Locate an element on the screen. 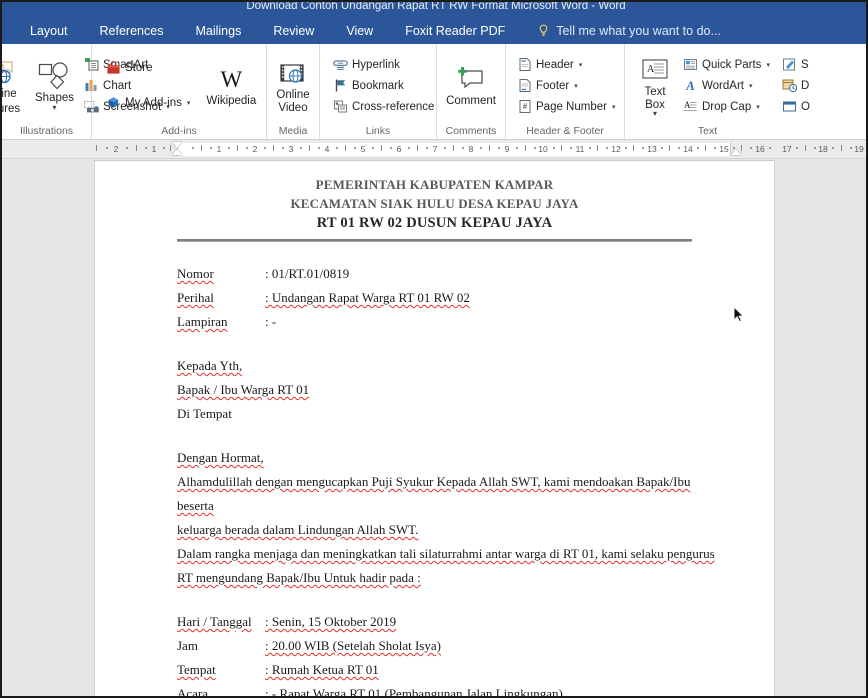 This screenshot has height=698, width=868. meta-row-nomor: Nomor : 01/RT.01/0819 is located at coordinates (451, 274).